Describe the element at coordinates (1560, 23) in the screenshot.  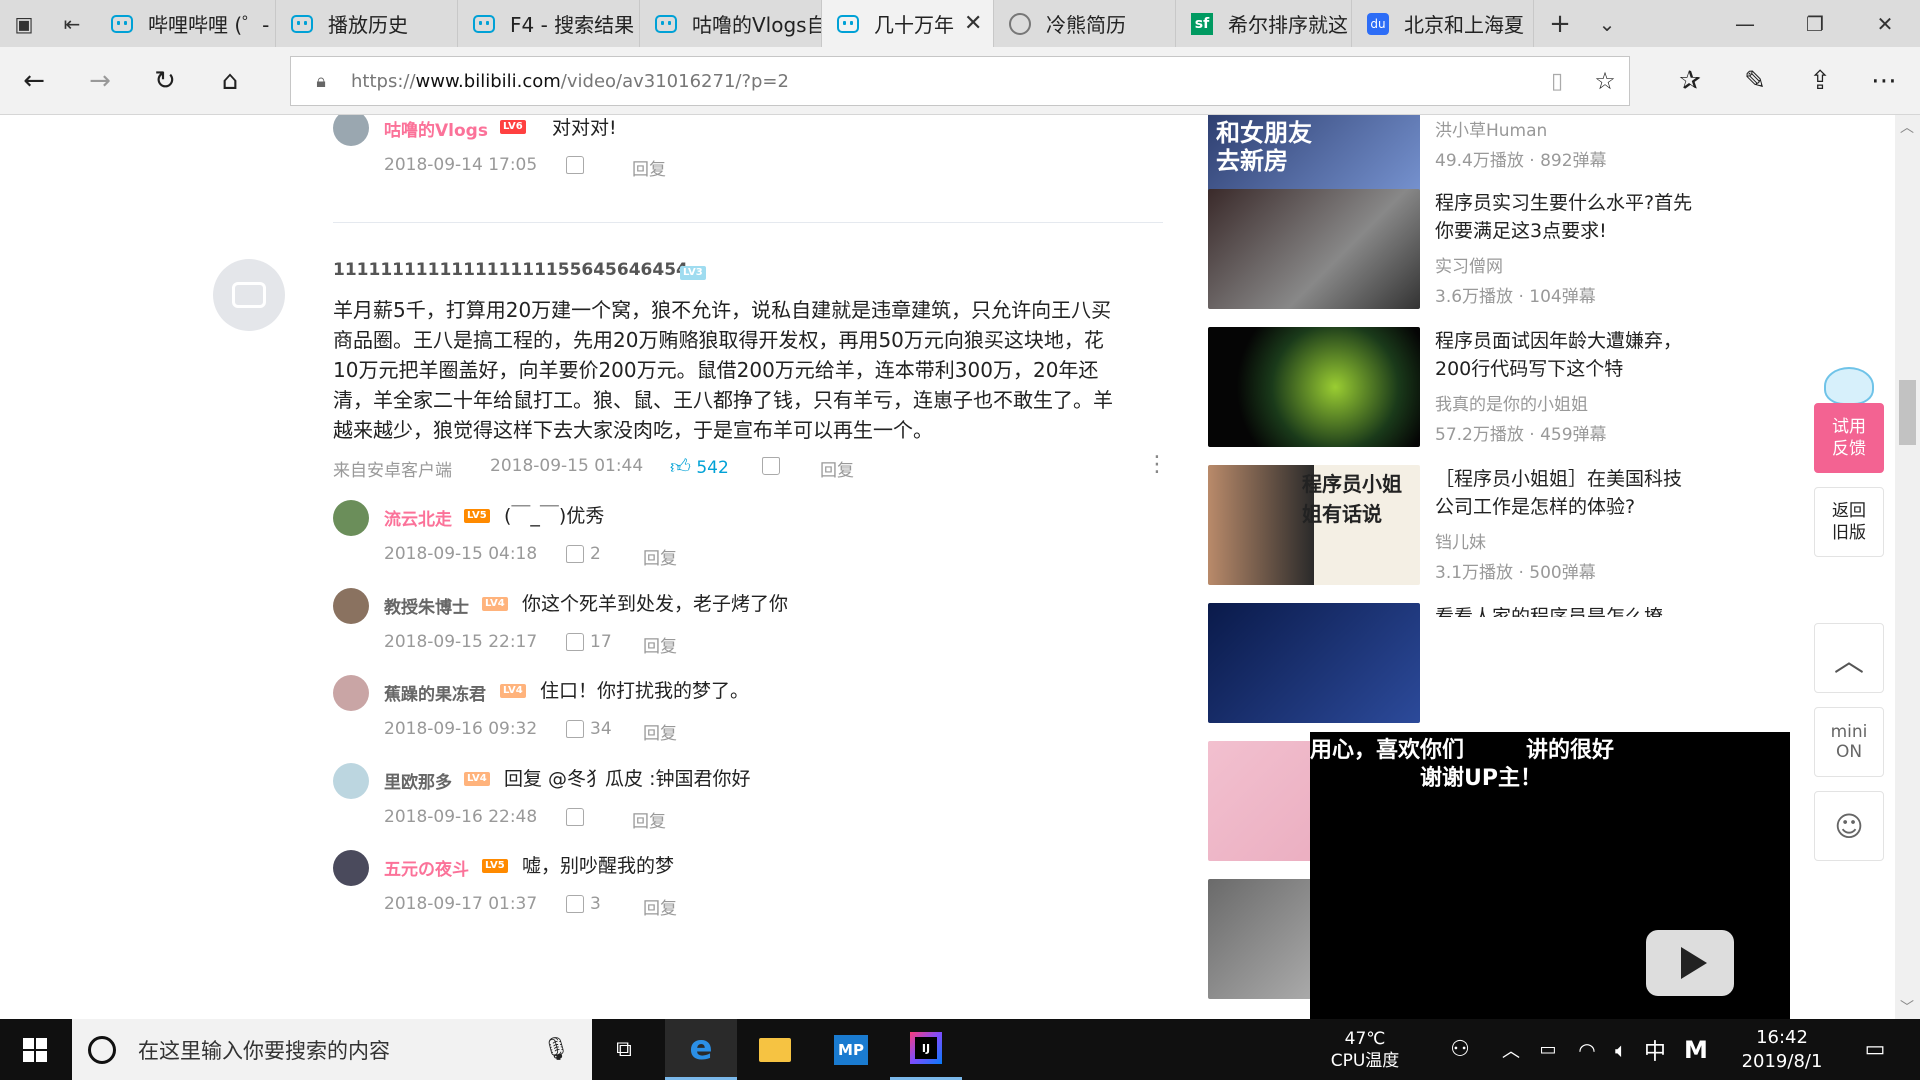
I see `new-tab-icon: +` at that location.